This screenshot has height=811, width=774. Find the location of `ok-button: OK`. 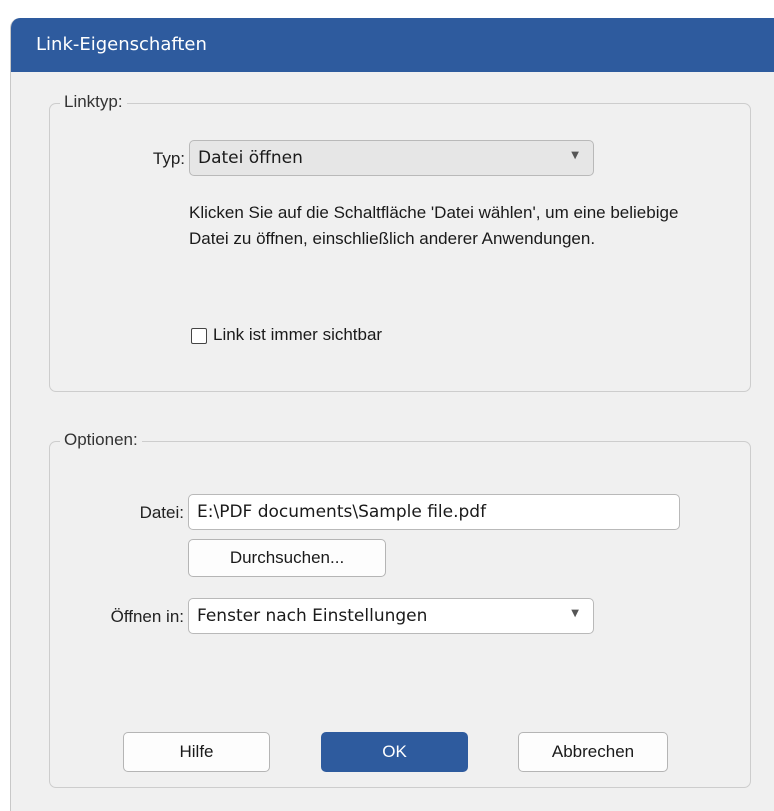

ok-button: OK is located at coordinates (394, 752).